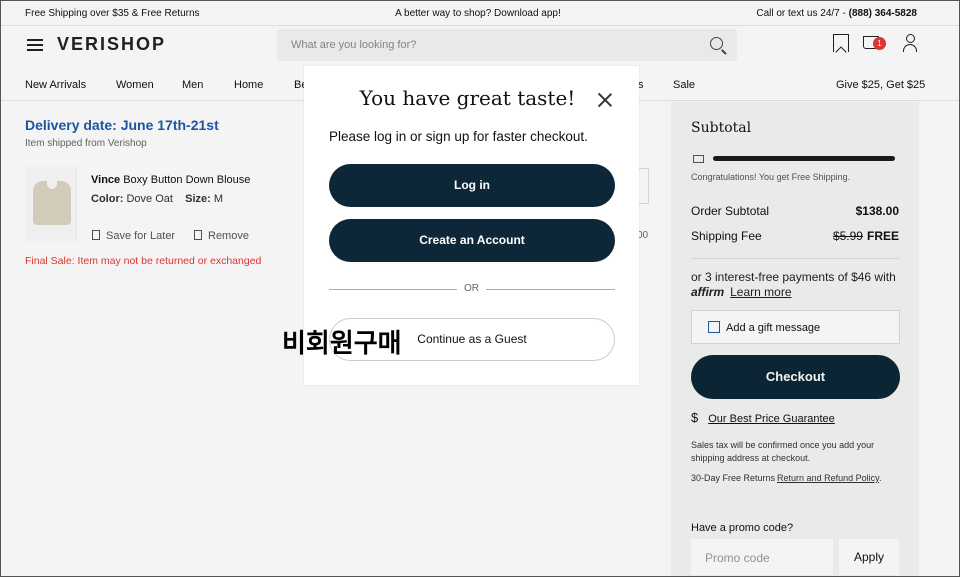  What do you see at coordinates (605, 100) in the screenshot?
I see `close-icon` at bounding box center [605, 100].